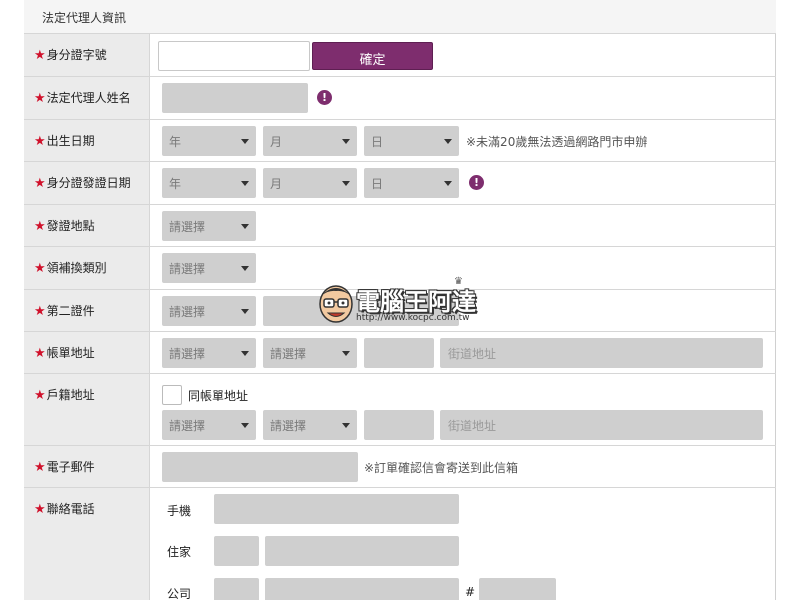 Image resolution: width=800 pixels, height=600 pixels. Describe the element at coordinates (235, 98) in the screenshot. I see `guardian-name-input` at that location.